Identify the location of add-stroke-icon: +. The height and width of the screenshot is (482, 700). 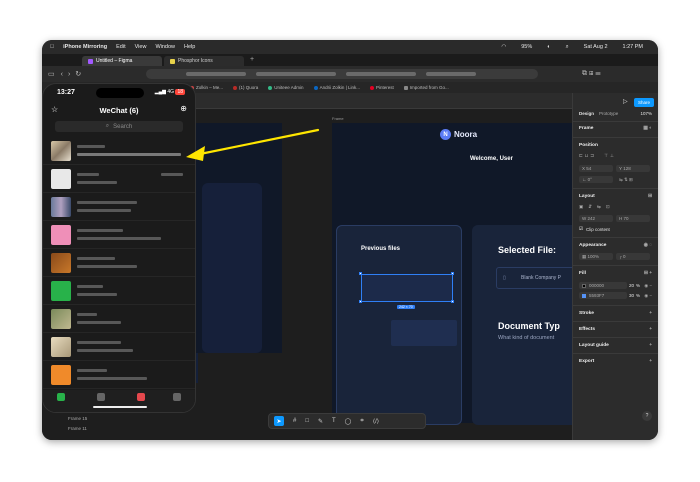
(650, 313).